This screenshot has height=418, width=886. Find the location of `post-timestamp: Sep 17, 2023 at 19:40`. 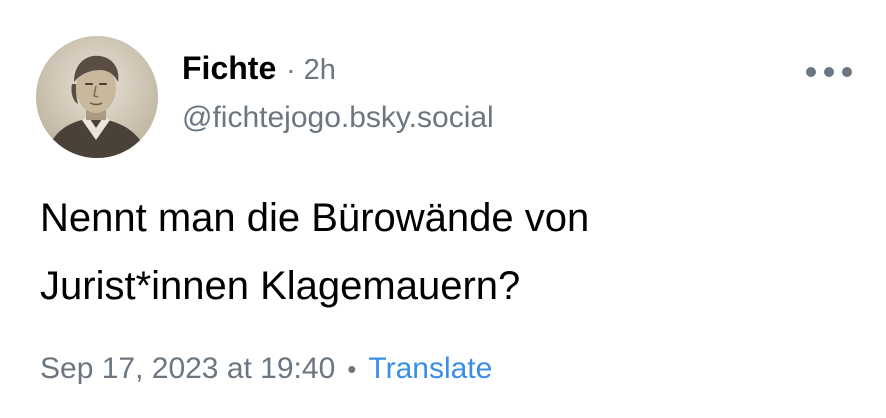

post-timestamp: Sep 17, 2023 at 19:40 is located at coordinates (188, 368).